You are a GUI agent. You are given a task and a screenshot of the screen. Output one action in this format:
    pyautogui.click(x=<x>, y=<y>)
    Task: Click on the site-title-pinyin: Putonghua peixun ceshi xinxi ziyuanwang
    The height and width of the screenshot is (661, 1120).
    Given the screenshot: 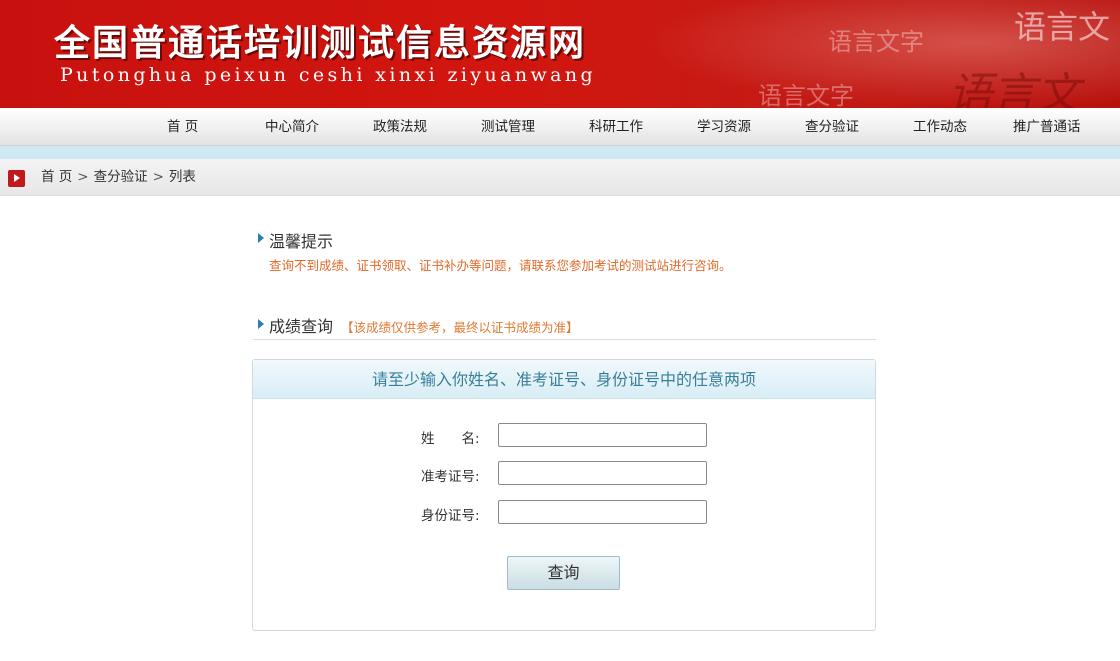 What is the action you would take?
    pyautogui.click(x=328, y=75)
    